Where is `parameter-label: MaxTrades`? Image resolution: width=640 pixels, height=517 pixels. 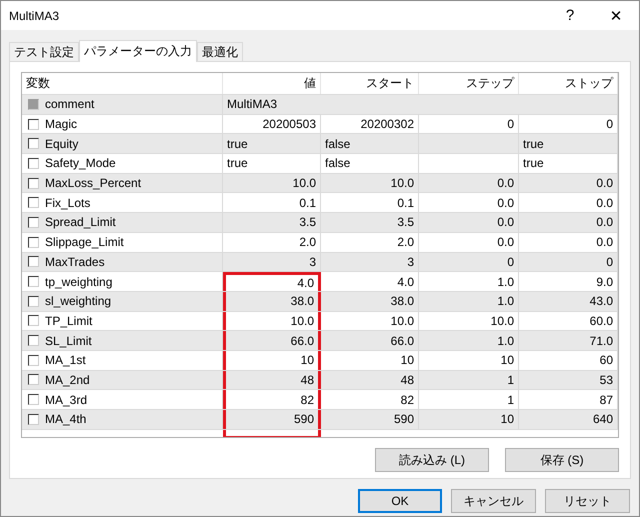 parameter-label: MaxTrades is located at coordinates (75, 261).